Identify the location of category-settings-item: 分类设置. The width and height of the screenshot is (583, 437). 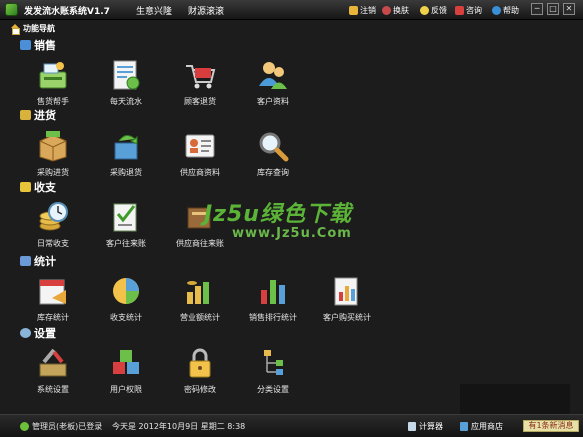
(273, 371).